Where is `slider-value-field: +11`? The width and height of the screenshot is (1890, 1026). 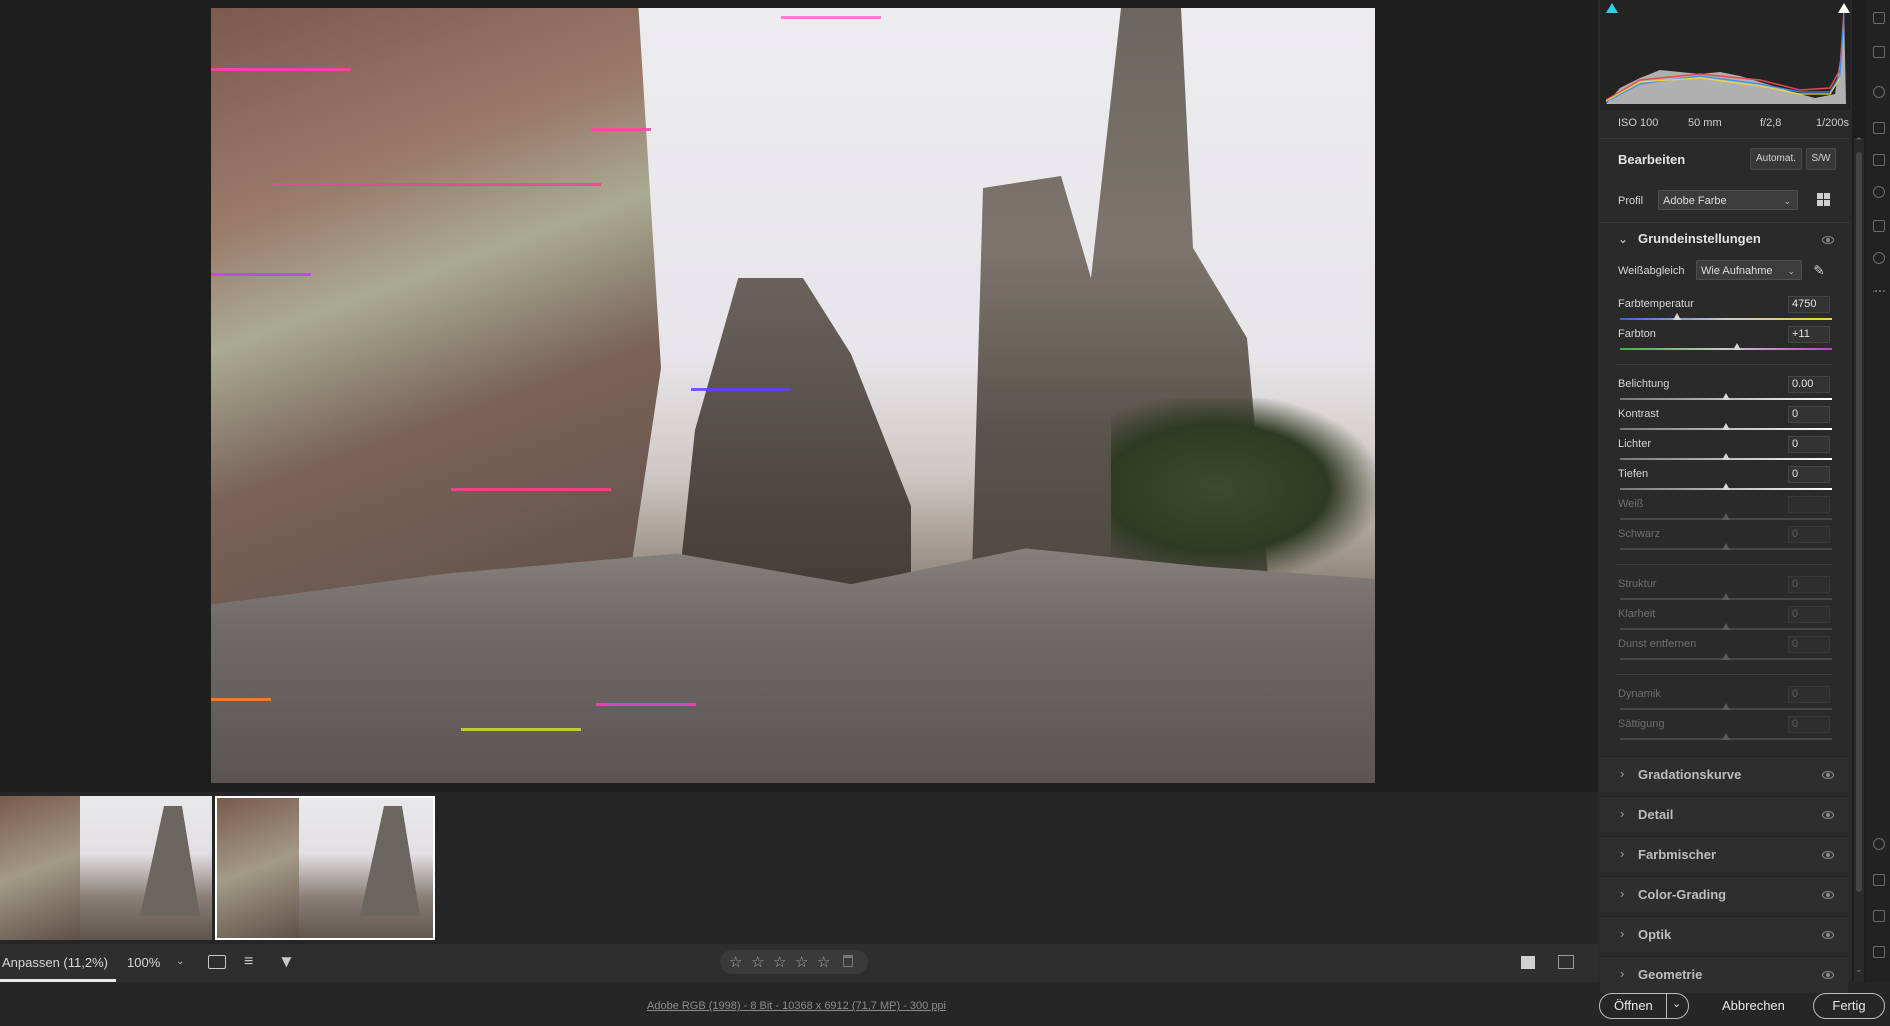 slider-value-field: +11 is located at coordinates (1809, 334).